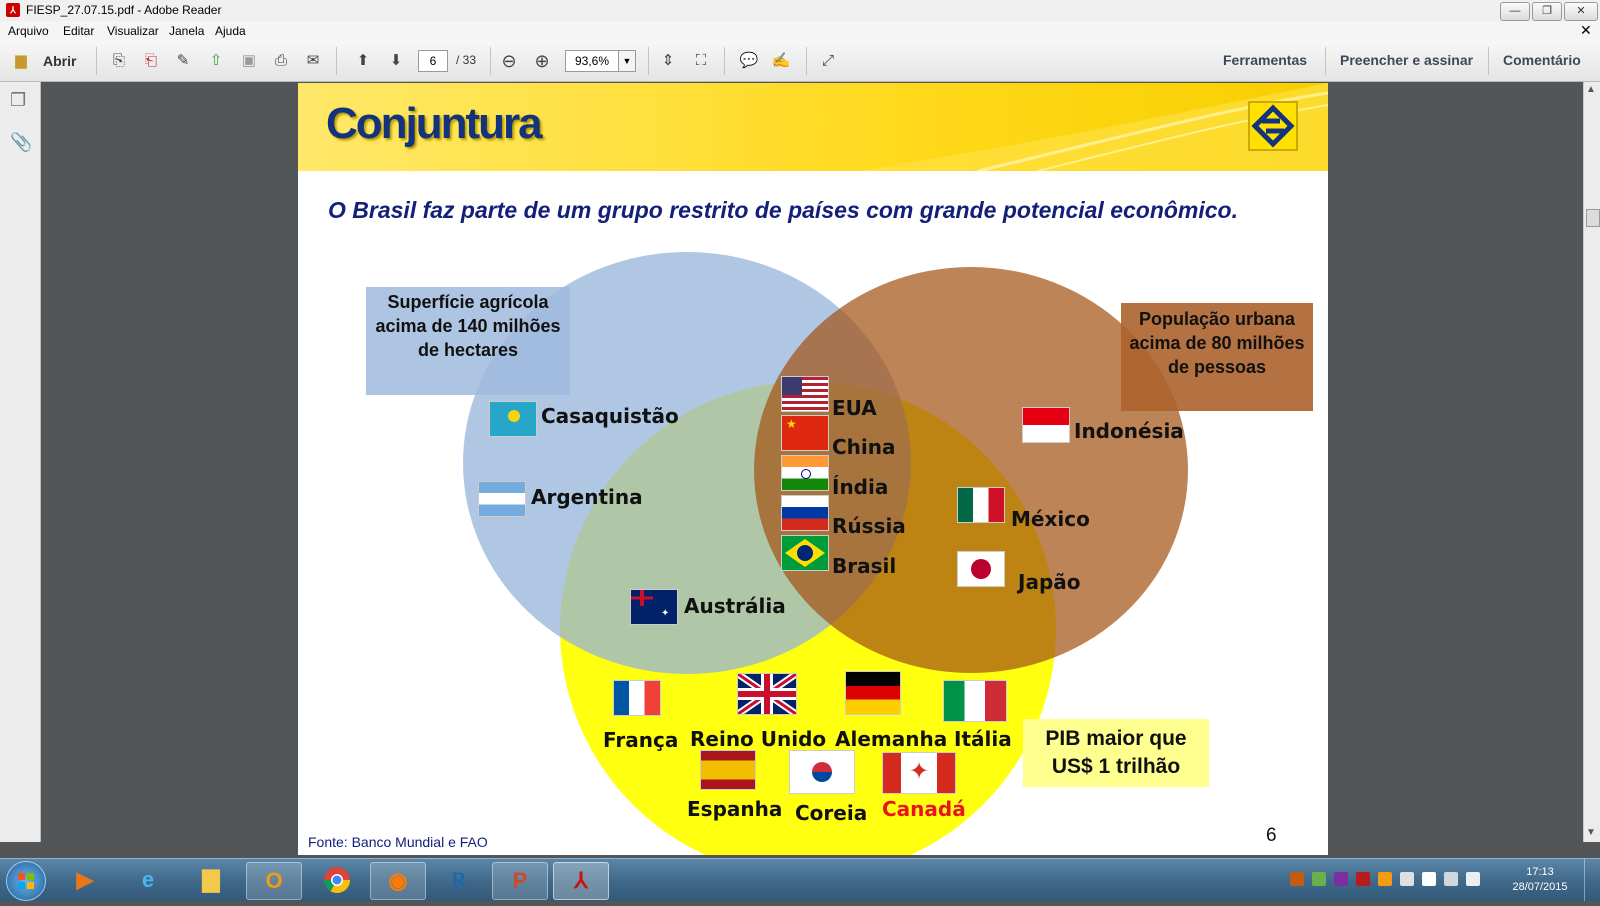 The width and height of the screenshot is (1600, 906). I want to click on tray-flag-icon, so click(1429, 879).